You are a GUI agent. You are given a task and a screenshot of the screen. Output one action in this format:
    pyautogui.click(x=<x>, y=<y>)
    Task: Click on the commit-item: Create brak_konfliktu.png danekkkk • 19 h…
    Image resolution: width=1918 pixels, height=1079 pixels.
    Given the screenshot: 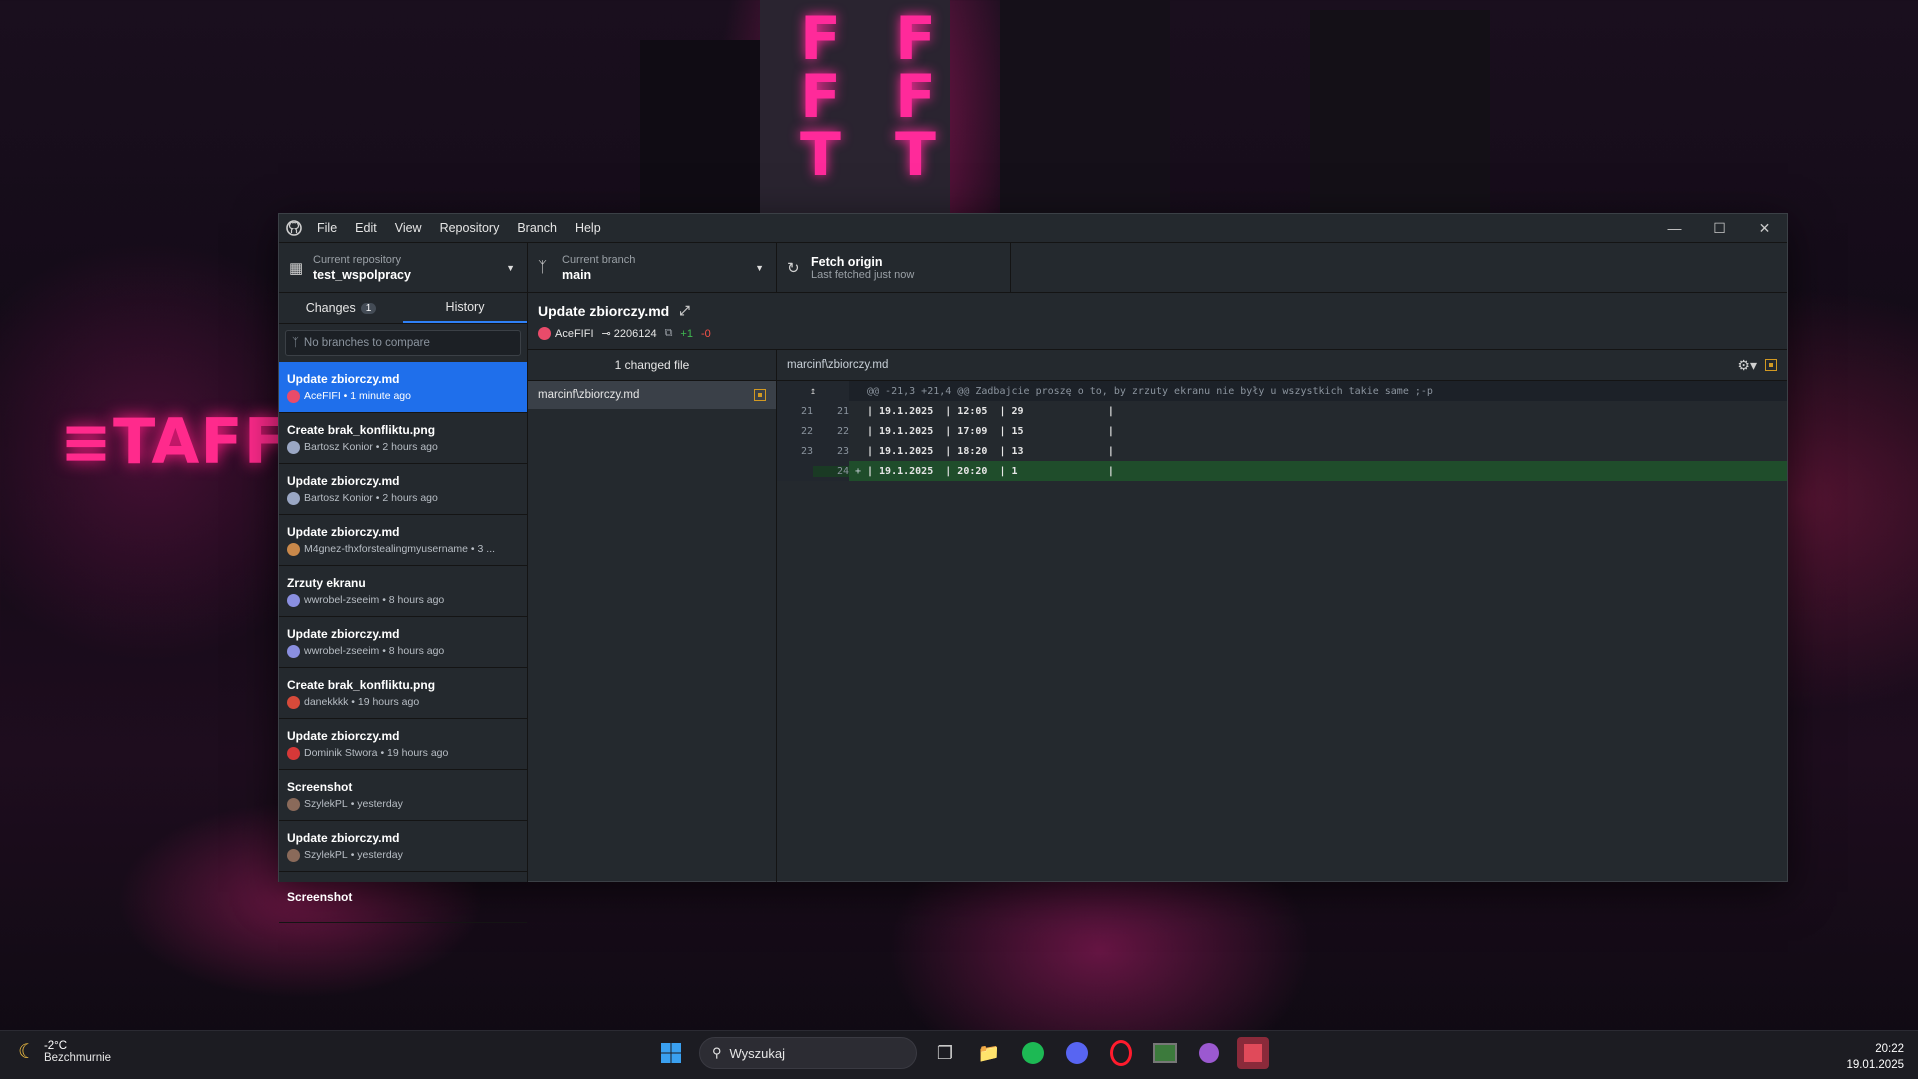 What is the action you would take?
    pyautogui.click(x=403, y=693)
    